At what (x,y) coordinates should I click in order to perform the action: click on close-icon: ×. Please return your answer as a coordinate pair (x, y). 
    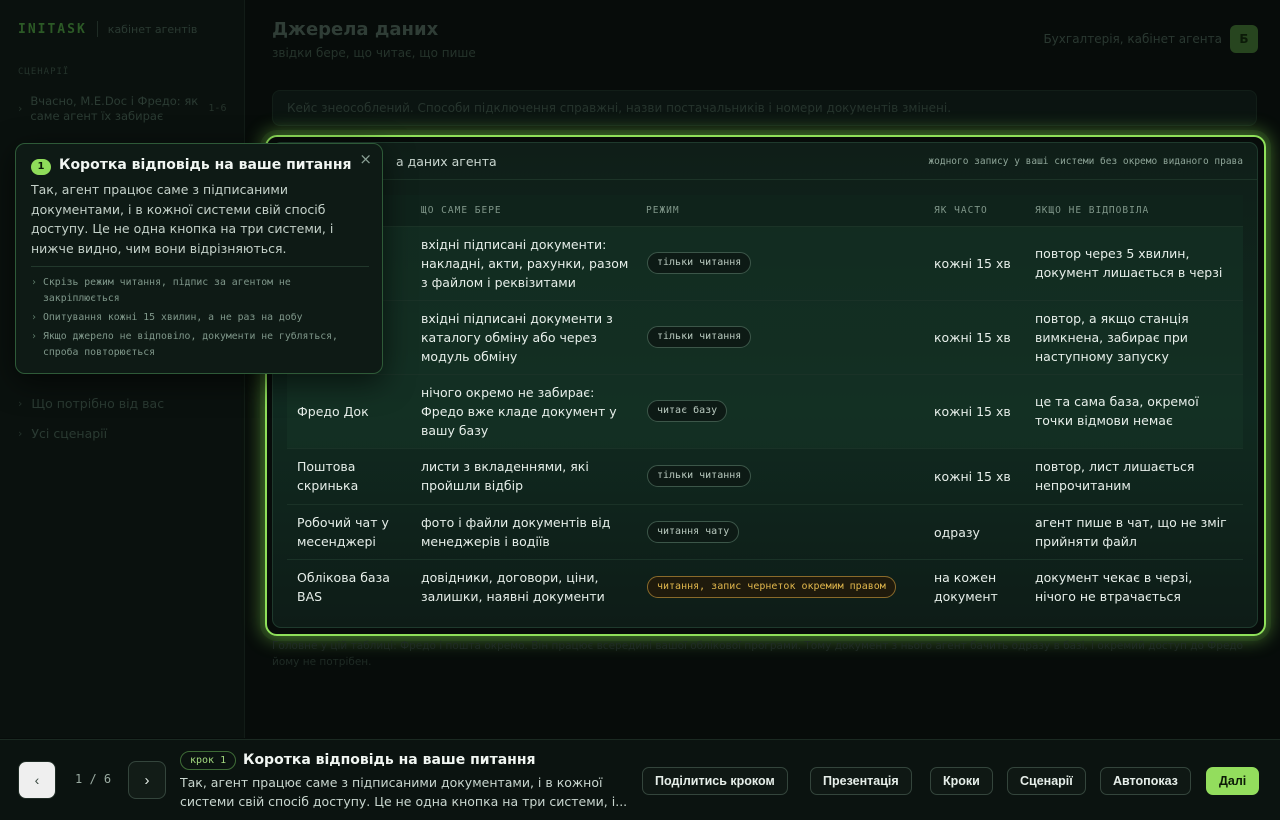
    Looking at the image, I should click on (365, 159).